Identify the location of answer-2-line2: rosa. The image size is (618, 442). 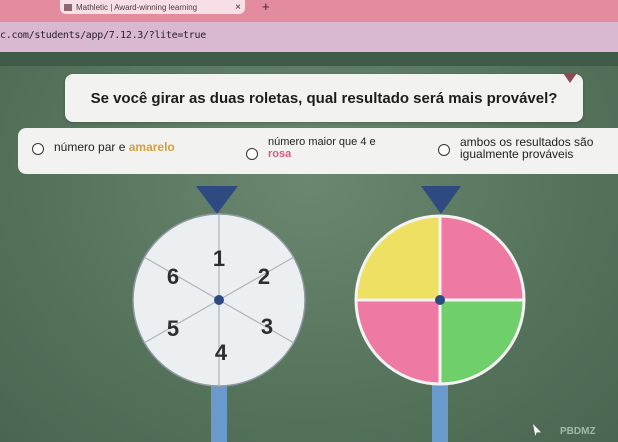
(280, 154).